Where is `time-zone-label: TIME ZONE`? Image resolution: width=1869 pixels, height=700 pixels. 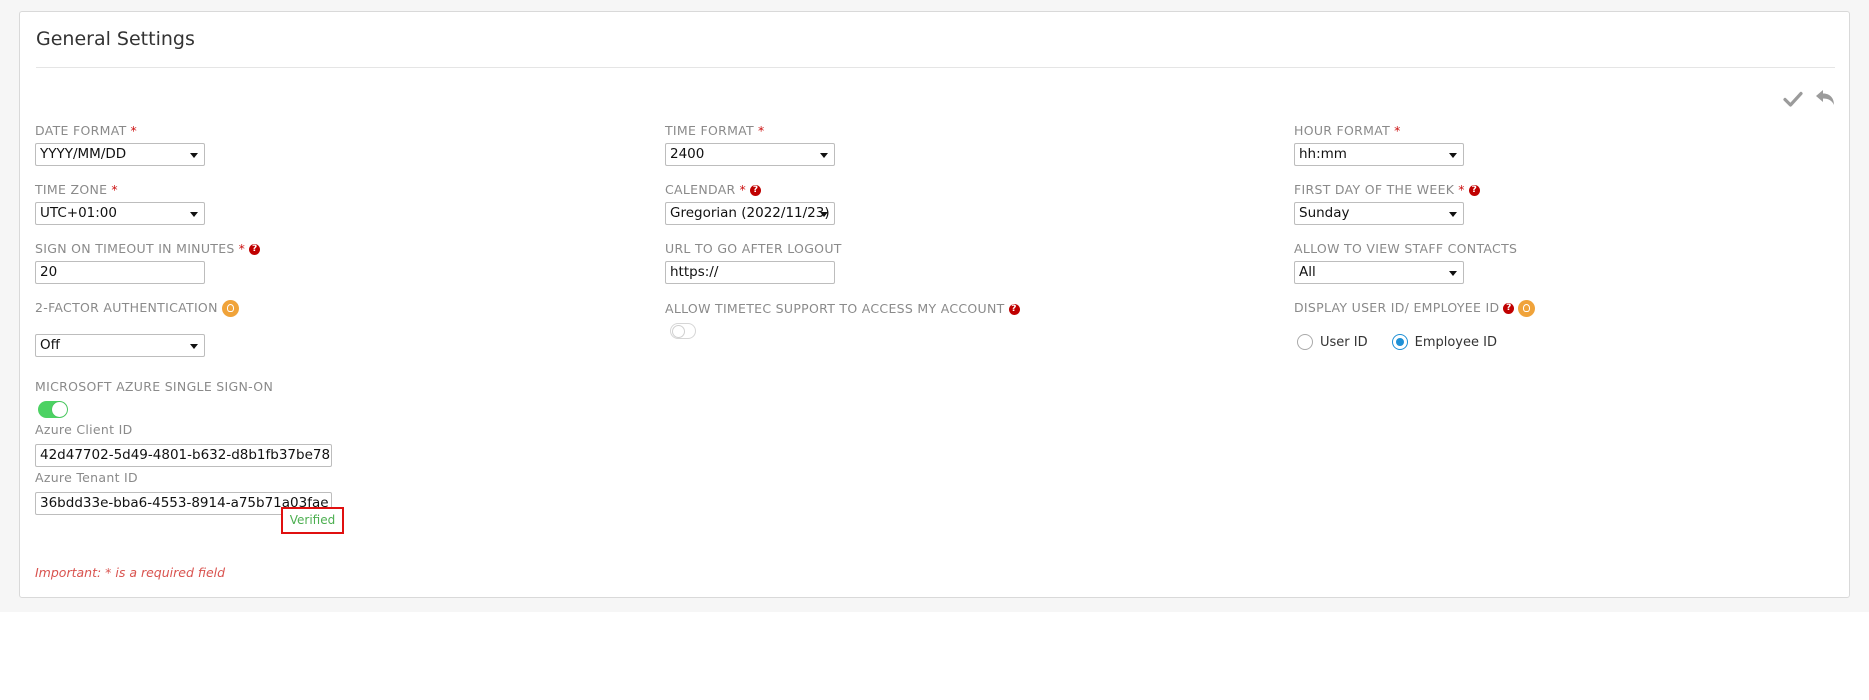
time-zone-label: TIME ZONE is located at coordinates (71, 189).